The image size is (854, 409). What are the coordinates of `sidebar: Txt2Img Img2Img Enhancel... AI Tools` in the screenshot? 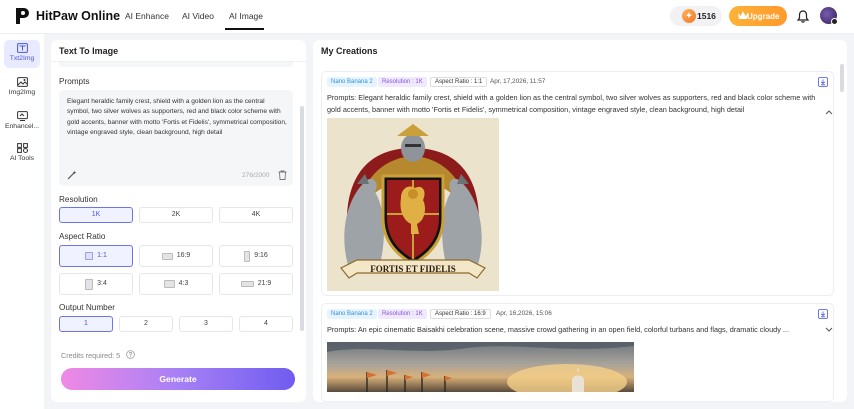 It's located at (22, 221).